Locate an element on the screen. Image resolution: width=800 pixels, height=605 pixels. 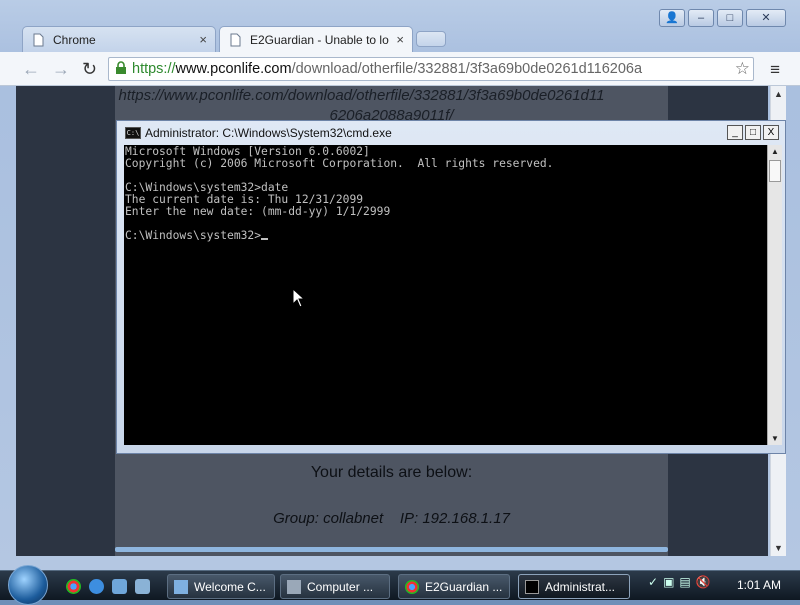
tray-arrow-icon: ✓ is located at coordinates (653, 582).